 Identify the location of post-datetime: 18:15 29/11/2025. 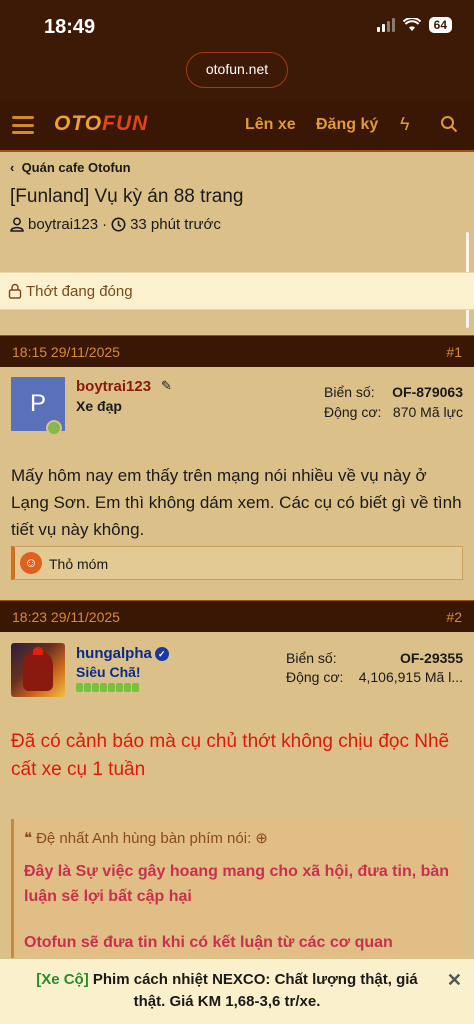
(66, 352).